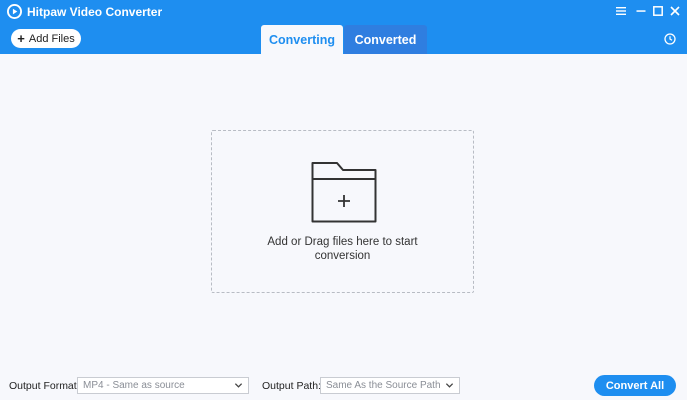  What do you see at coordinates (641, 11) in the screenshot?
I see `minimize-icon` at bounding box center [641, 11].